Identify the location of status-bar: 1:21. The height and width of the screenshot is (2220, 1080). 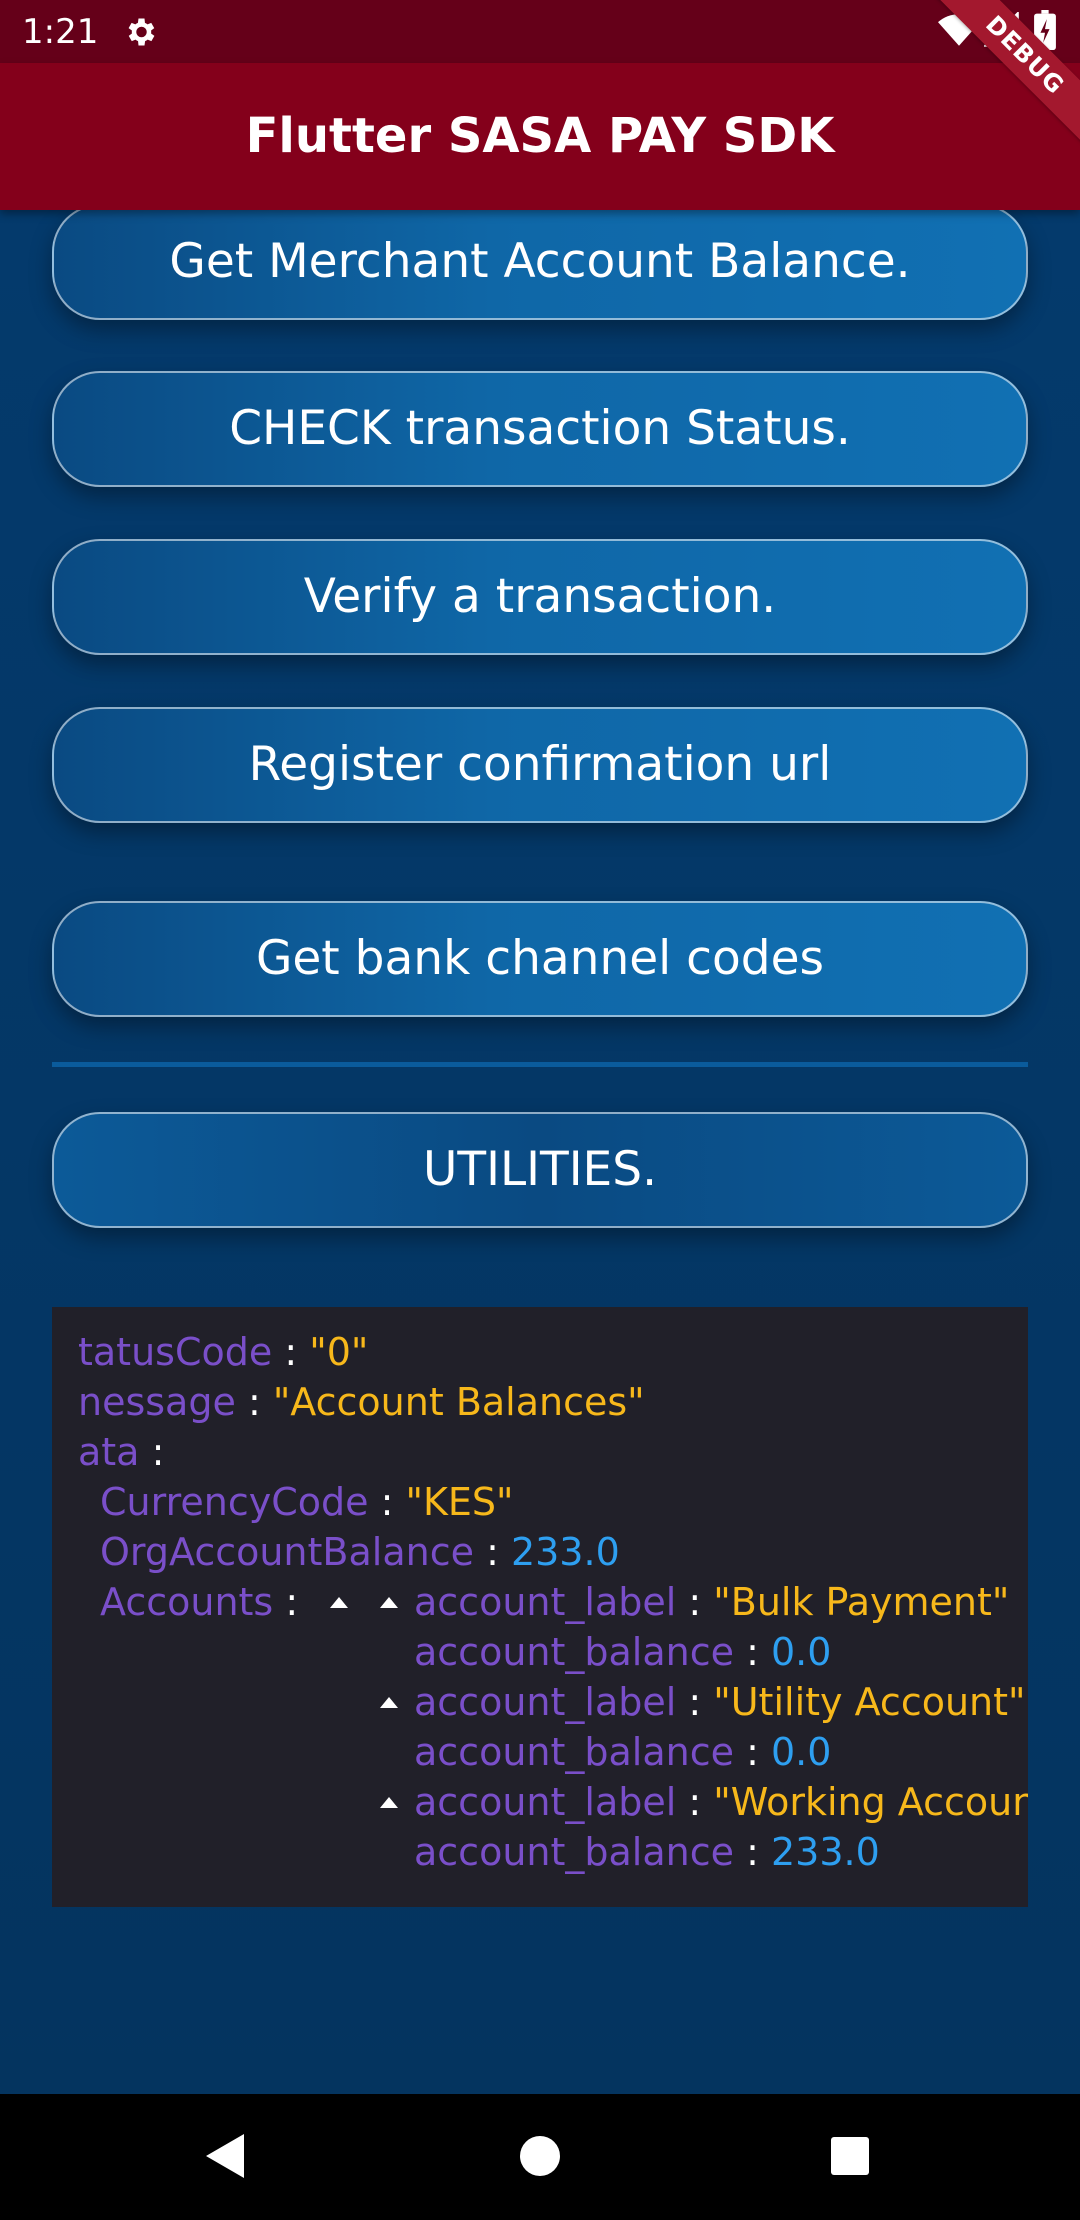
(540, 31).